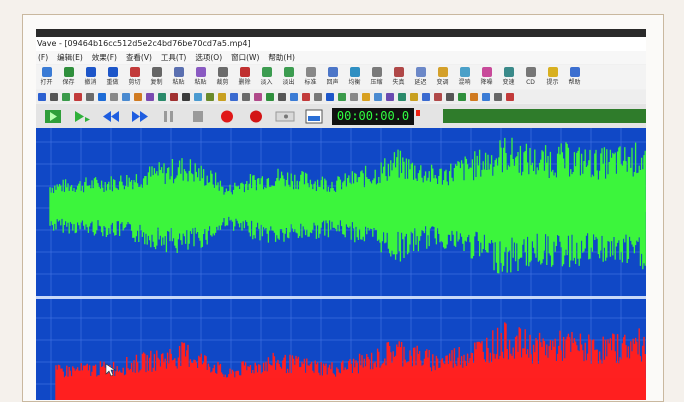 The height and width of the screenshot is (402, 684). I want to click on toolbar-button-14: 回声, so click(332, 77).